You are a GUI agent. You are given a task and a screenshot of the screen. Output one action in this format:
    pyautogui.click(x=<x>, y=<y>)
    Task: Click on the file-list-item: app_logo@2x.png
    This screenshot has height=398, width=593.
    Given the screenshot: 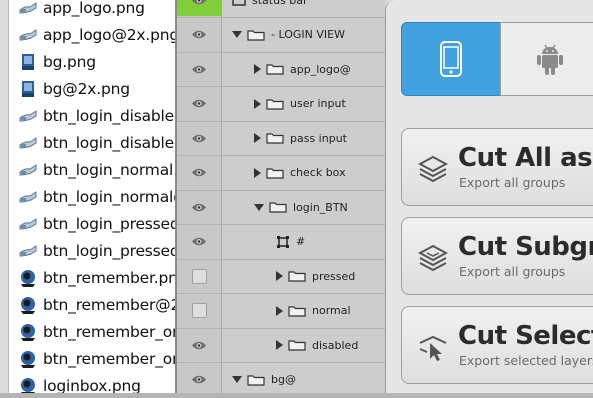 What is the action you would take?
    pyautogui.click(x=93, y=34)
    